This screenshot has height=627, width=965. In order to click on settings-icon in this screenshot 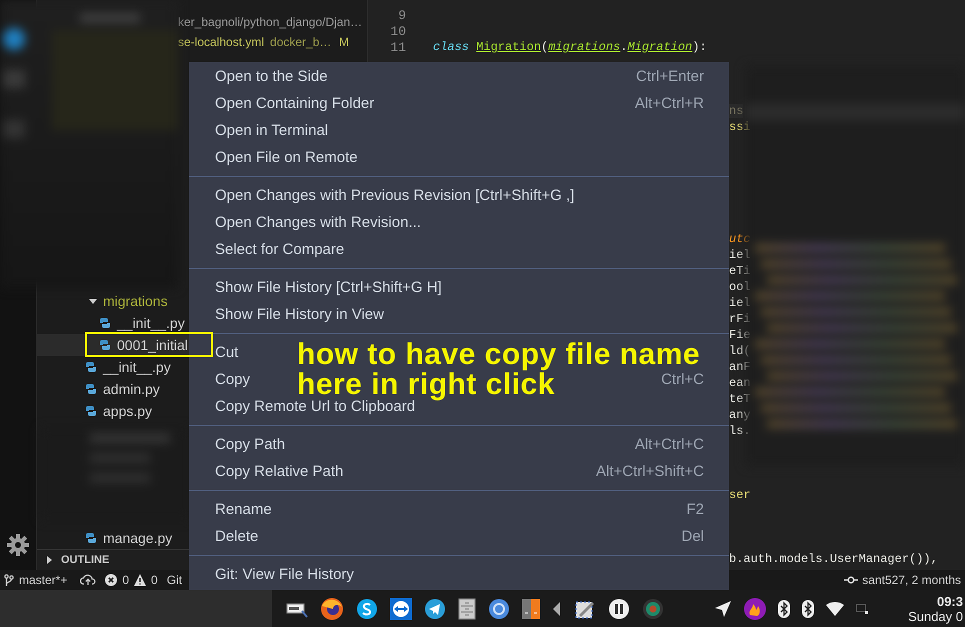, I will do `click(18, 545)`.